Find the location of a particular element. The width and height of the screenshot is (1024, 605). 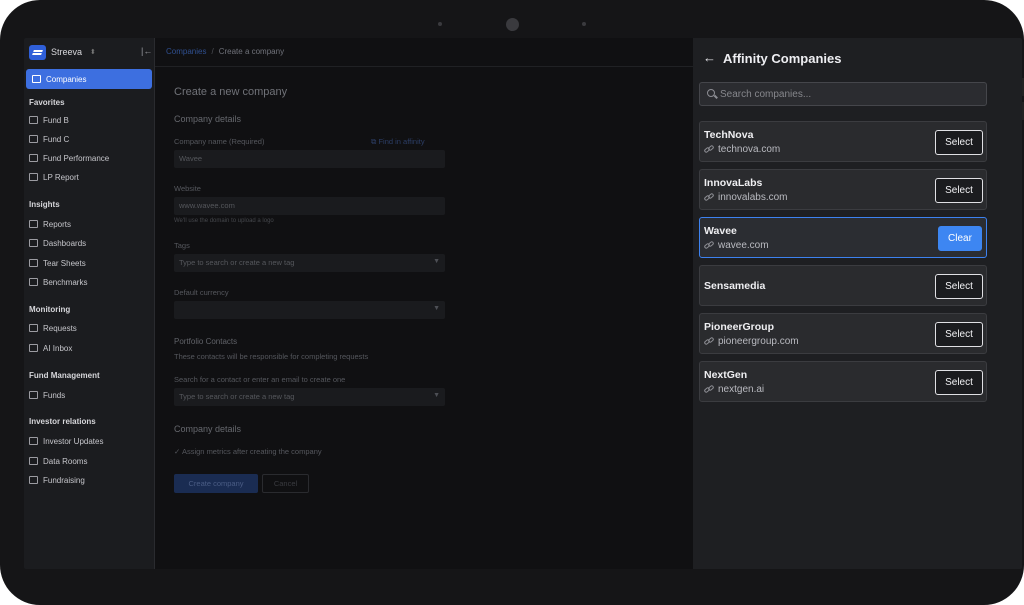

sensor-dot is located at coordinates (440, 24).